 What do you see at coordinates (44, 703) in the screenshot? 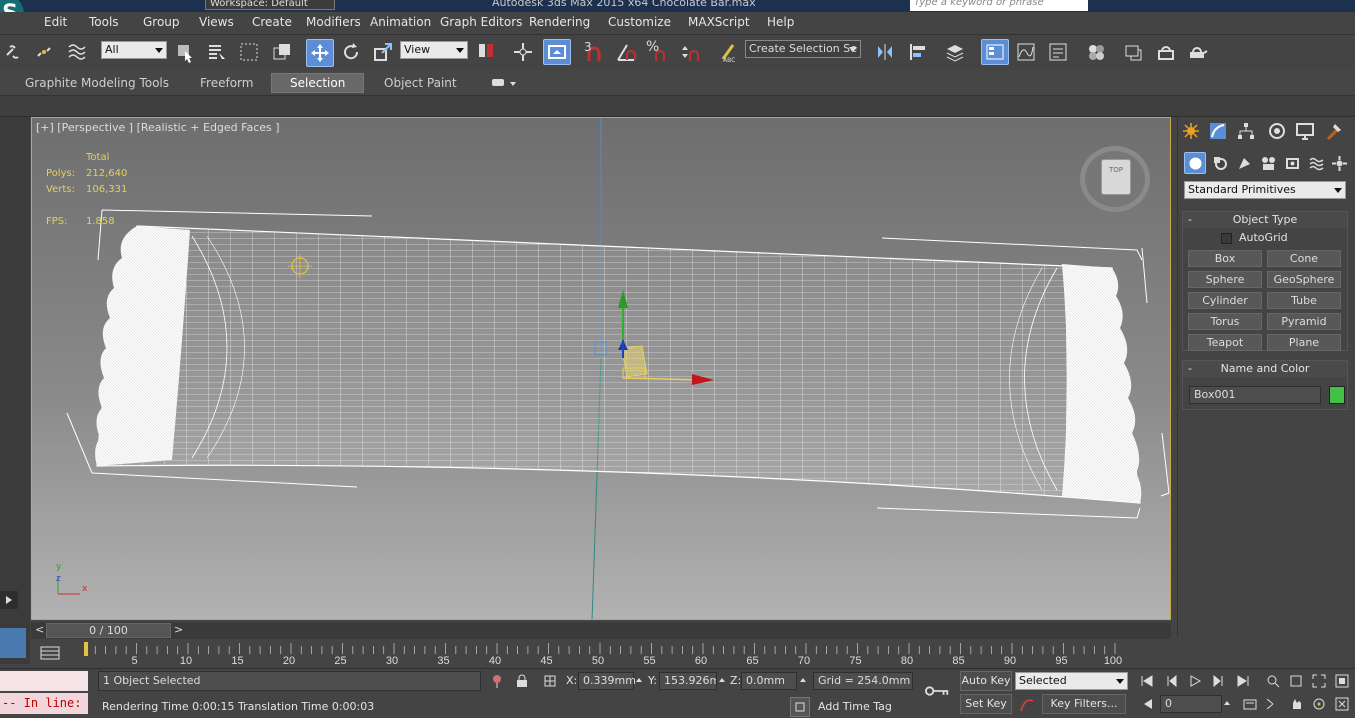
I see `maxscript-listener: -- In line:` at bounding box center [44, 703].